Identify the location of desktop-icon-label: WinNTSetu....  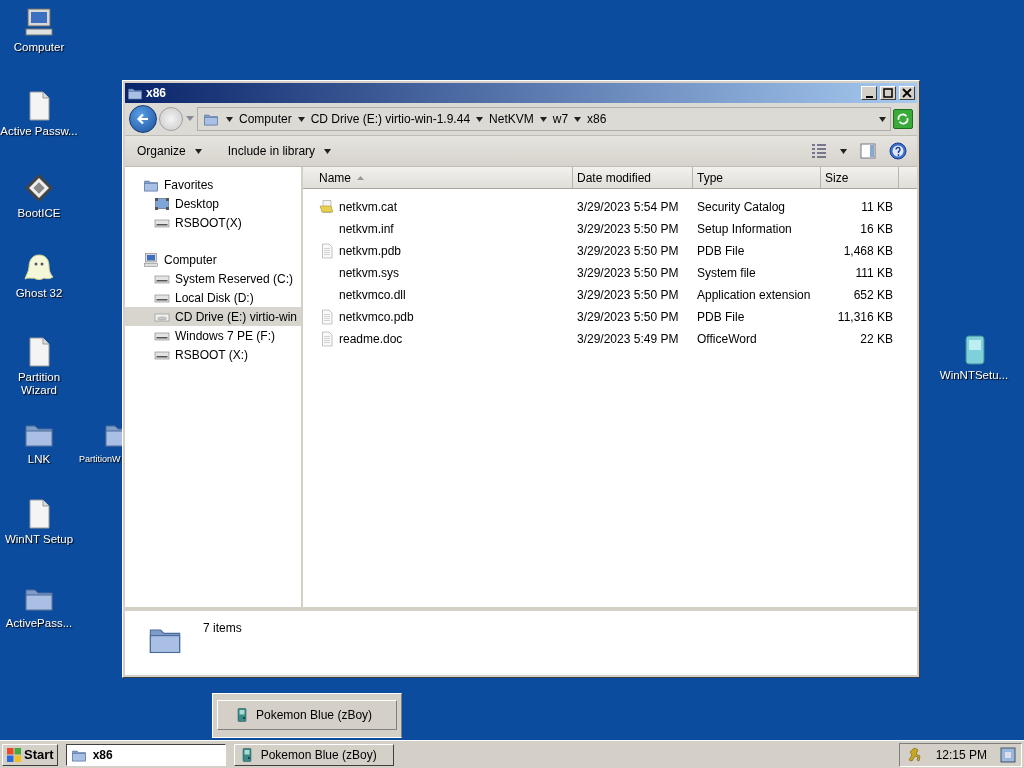
(974, 375).